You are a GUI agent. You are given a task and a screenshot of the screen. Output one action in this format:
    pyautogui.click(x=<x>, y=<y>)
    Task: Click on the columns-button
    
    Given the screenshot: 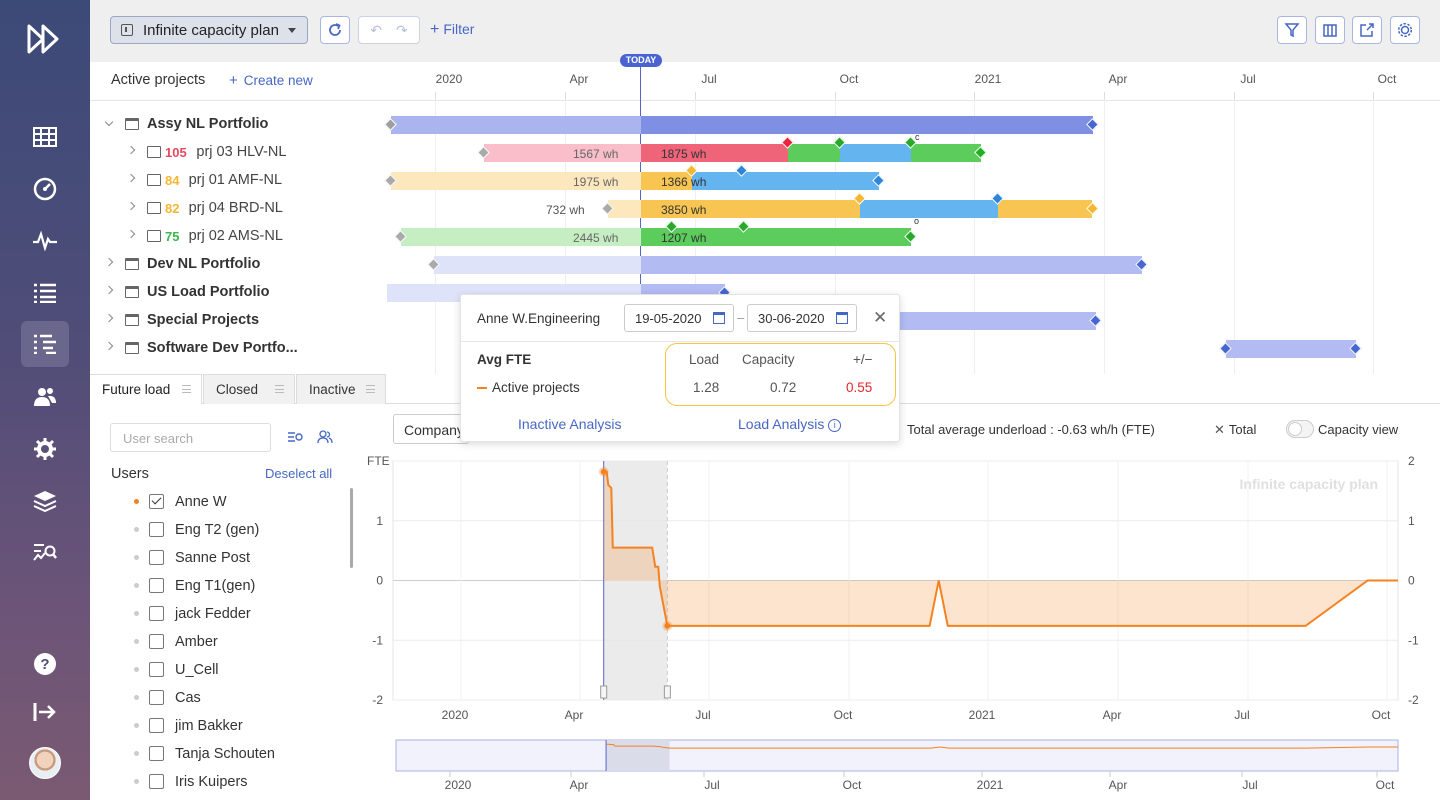 What is the action you would take?
    pyautogui.click(x=1330, y=30)
    